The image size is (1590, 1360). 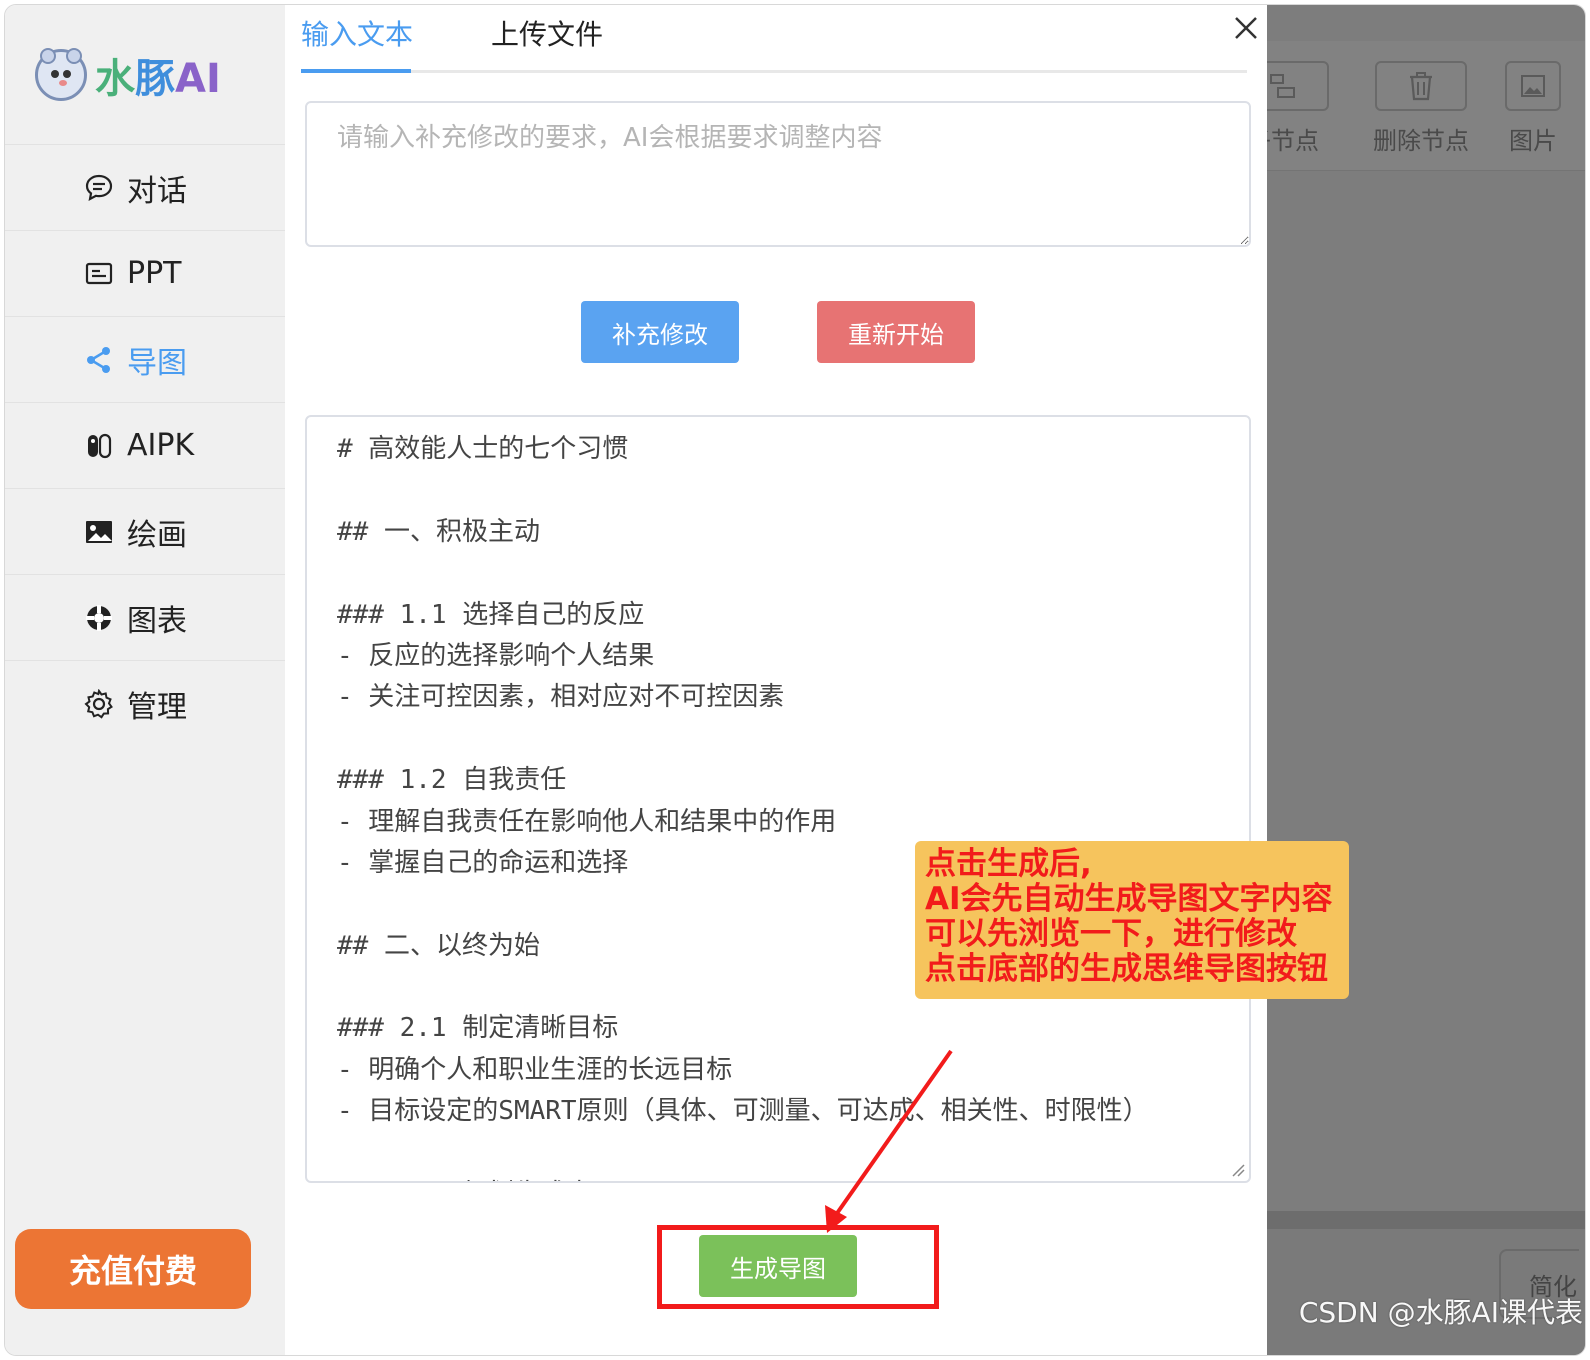 I want to click on delete-node-tool: 删除节点, so click(x=1421, y=108).